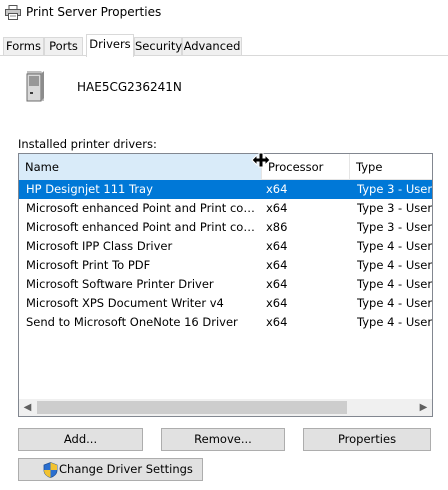 This screenshot has width=448, height=490. Describe the element at coordinates (50, 470) in the screenshot. I see `uac-shield-icon` at that location.